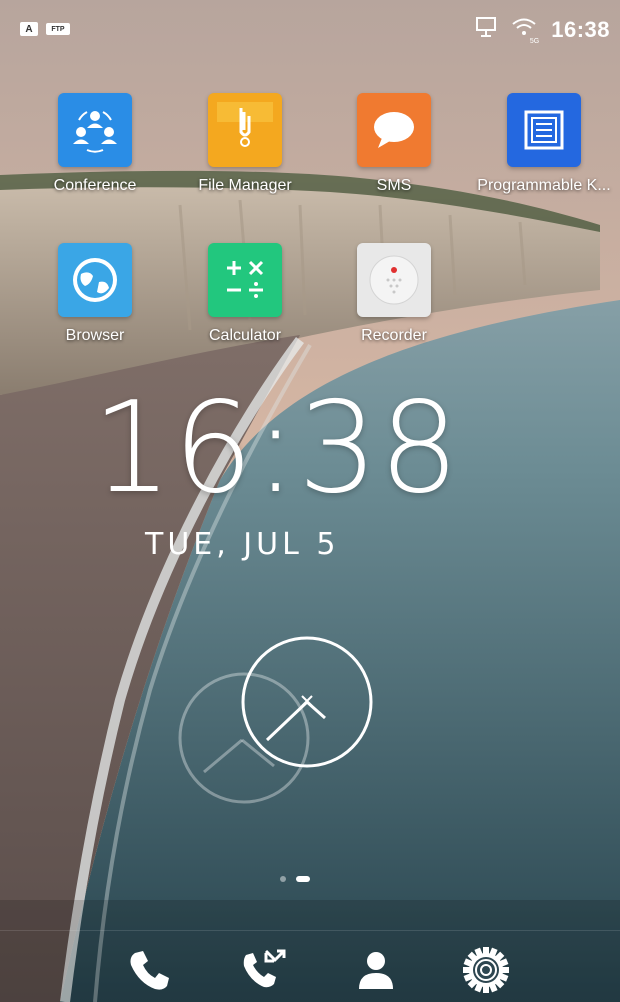 The height and width of the screenshot is (1002, 620). What do you see at coordinates (303, 879) in the screenshot?
I see `page-dot-active` at bounding box center [303, 879].